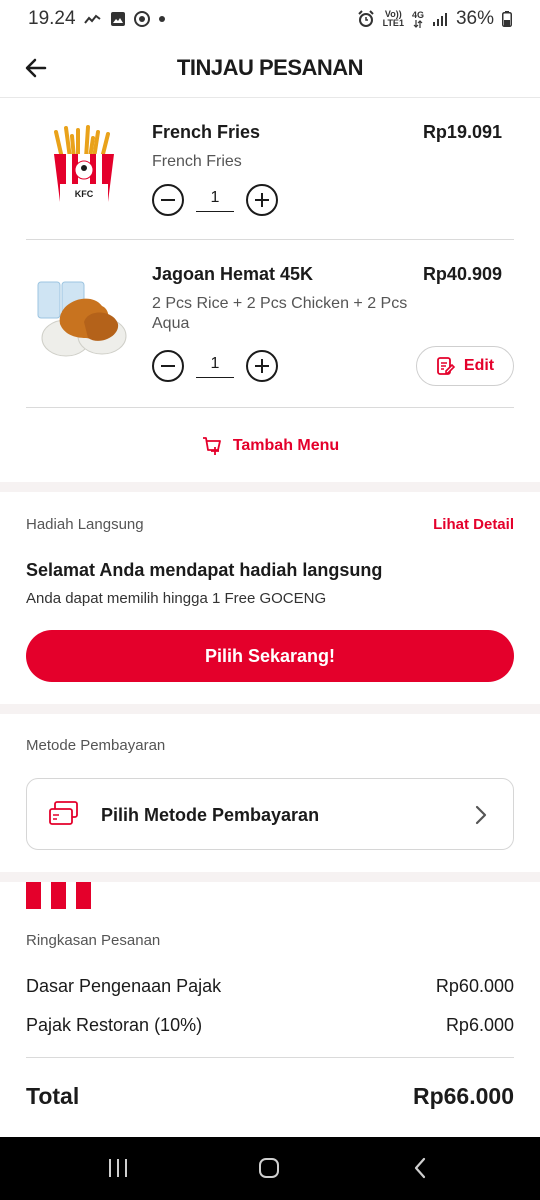  Describe the element at coordinates (204, 570) in the screenshot. I see `gift-title: Selamat Anda mendapat hadiah langsung` at that location.